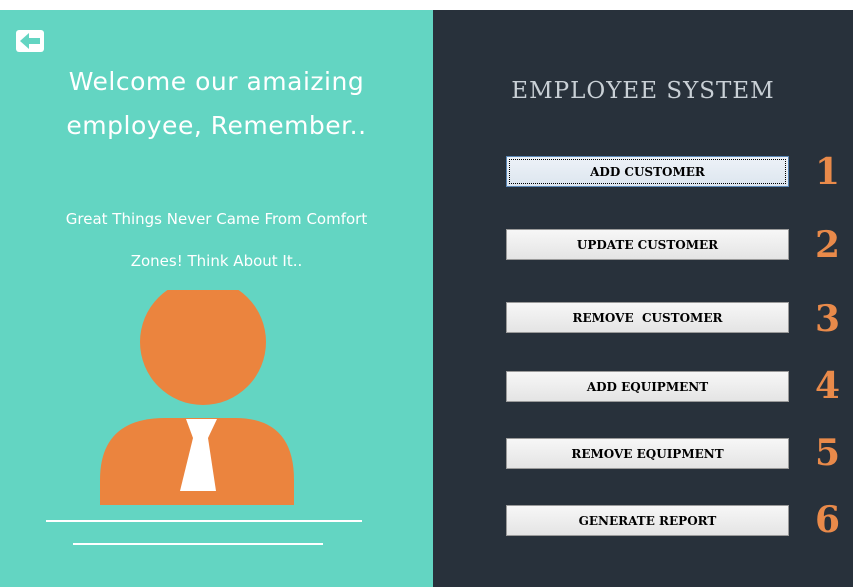 The image size is (853, 587). I want to click on quote-line-1: Great Things Never Came From Comfort, so click(216, 219).